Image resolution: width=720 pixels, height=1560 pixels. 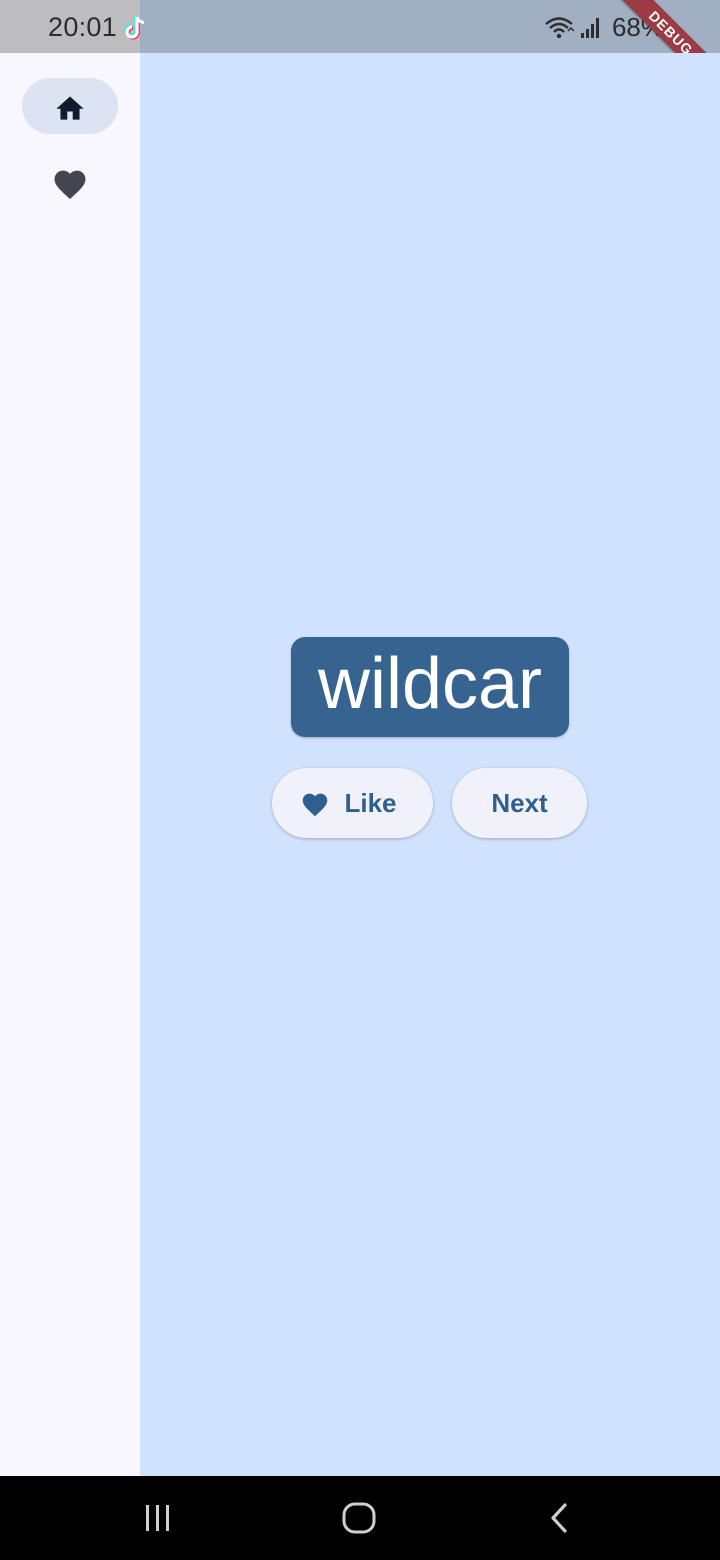 I want to click on next-button-label: Next, so click(x=519, y=802).